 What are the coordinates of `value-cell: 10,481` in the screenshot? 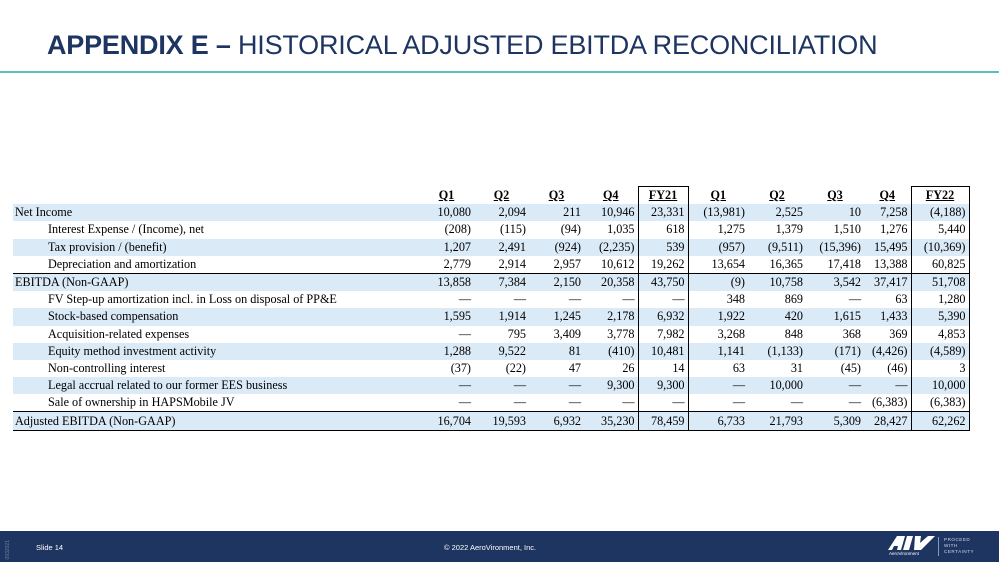 It's located at (663, 351).